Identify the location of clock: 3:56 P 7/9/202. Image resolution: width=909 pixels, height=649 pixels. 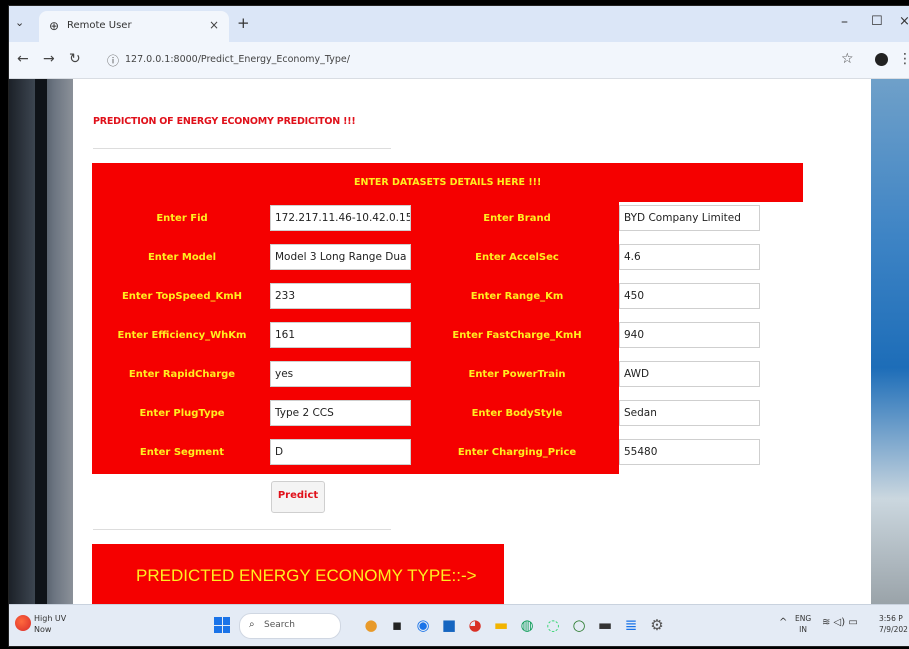
(893, 624).